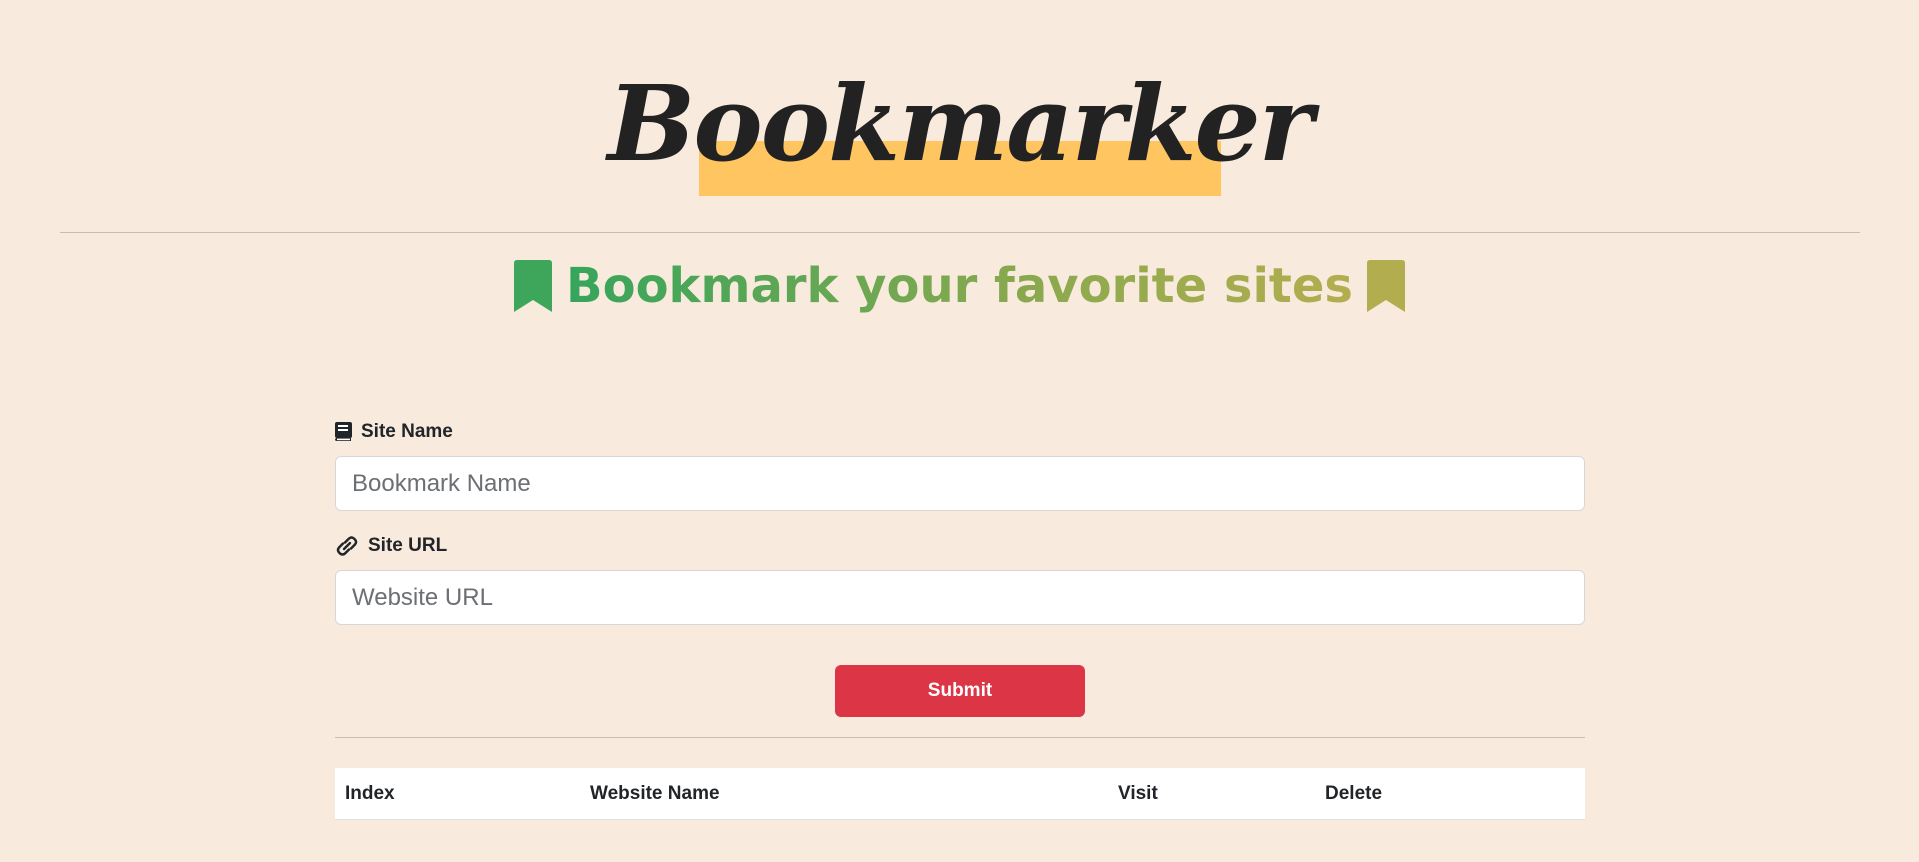 The image size is (1919, 862). What do you see at coordinates (347, 546) in the screenshot?
I see `link-icon` at bounding box center [347, 546].